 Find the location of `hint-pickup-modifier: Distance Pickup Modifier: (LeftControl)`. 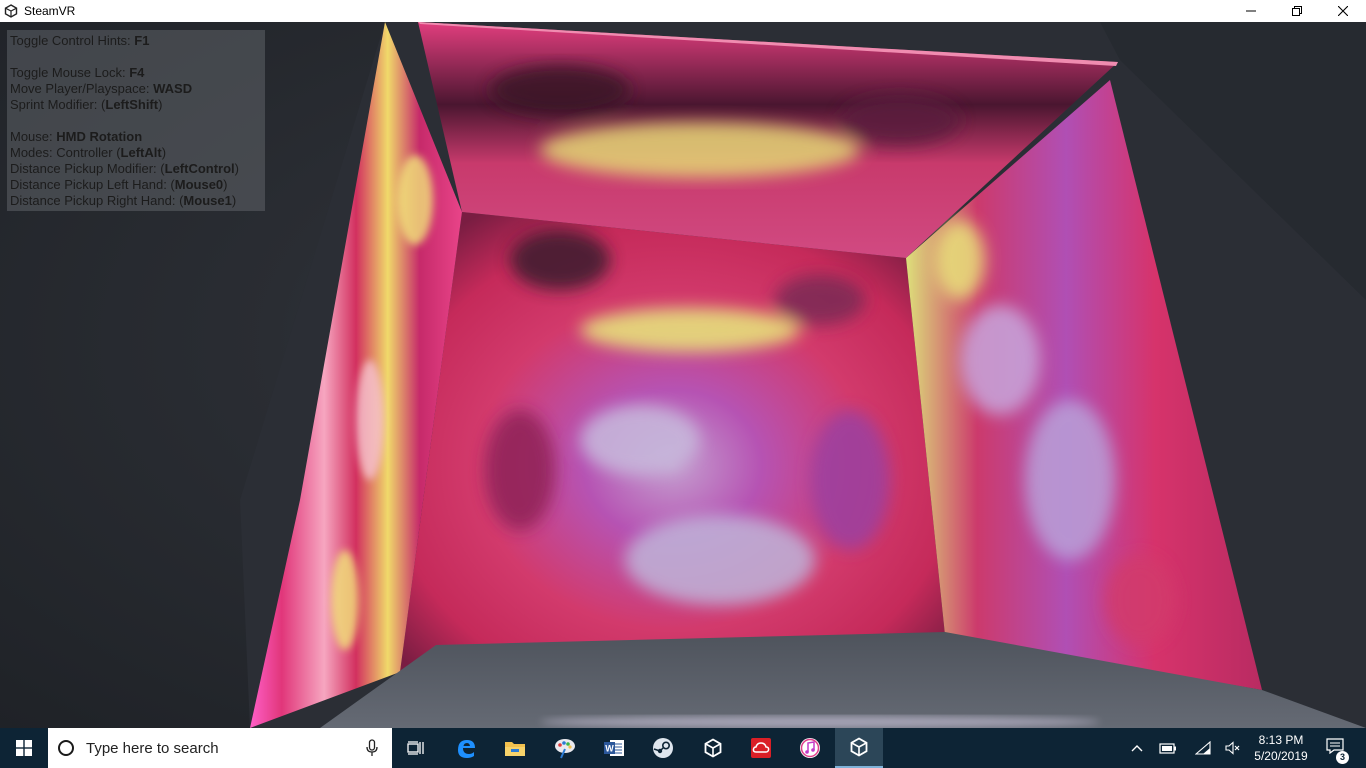

hint-pickup-modifier: Distance Pickup Modifier: (LeftControl) is located at coordinates (125, 168).